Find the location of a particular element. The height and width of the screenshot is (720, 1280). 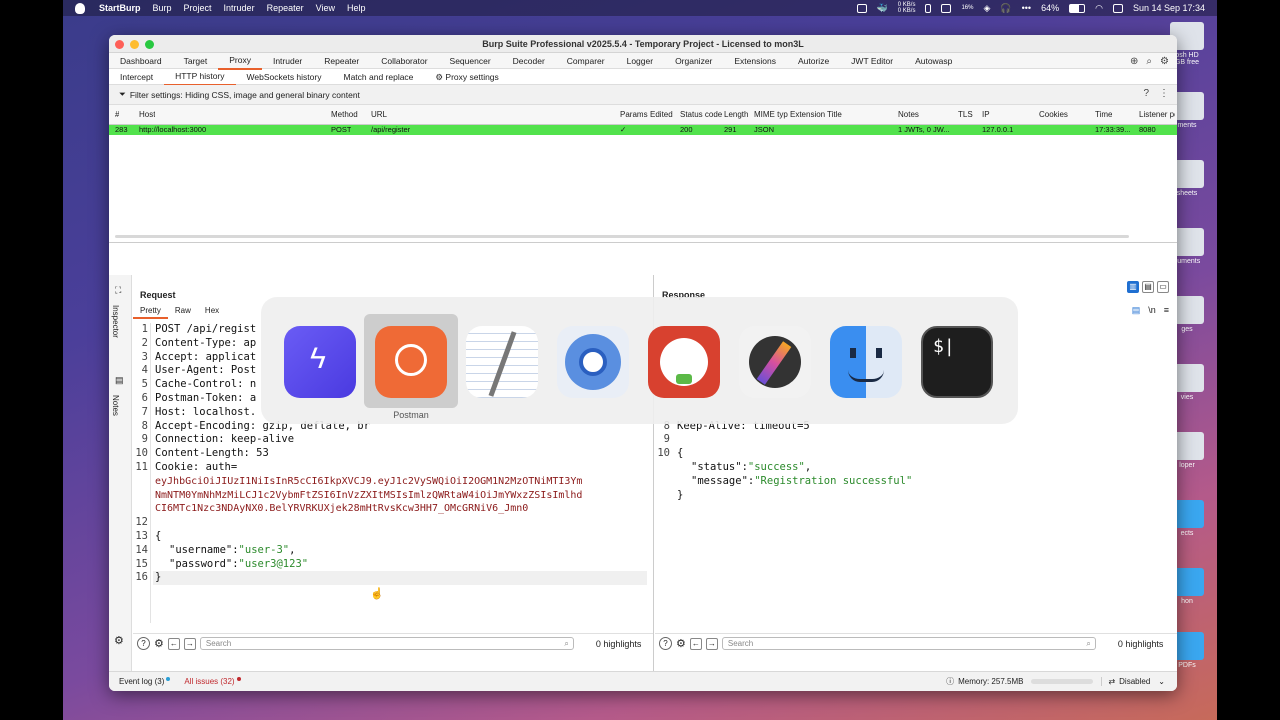

globe-icon: ⊕ is located at coordinates (1134, 61).